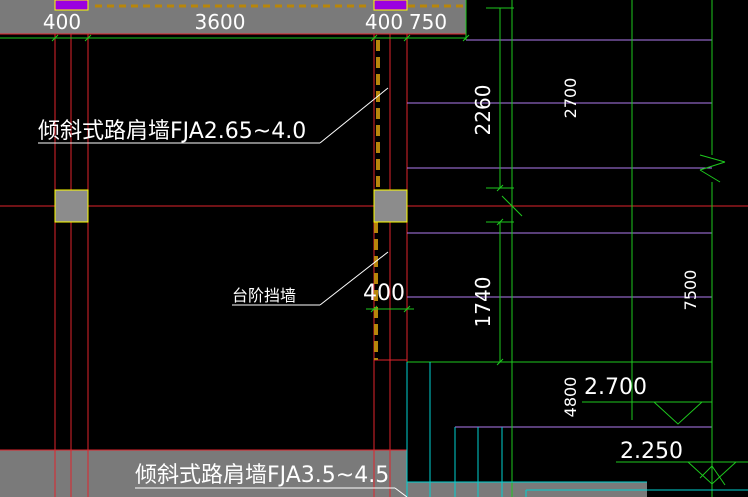  I want to click on dim-top-1: 400, so click(62, 22).